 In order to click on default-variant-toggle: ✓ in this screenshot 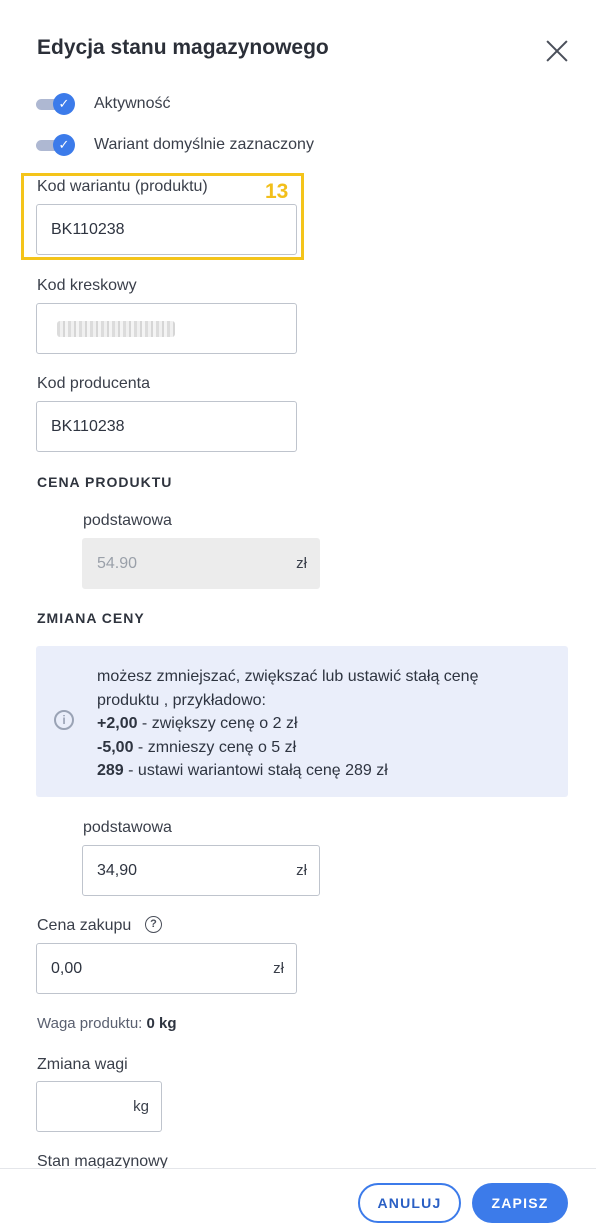, I will do `click(56, 145)`.